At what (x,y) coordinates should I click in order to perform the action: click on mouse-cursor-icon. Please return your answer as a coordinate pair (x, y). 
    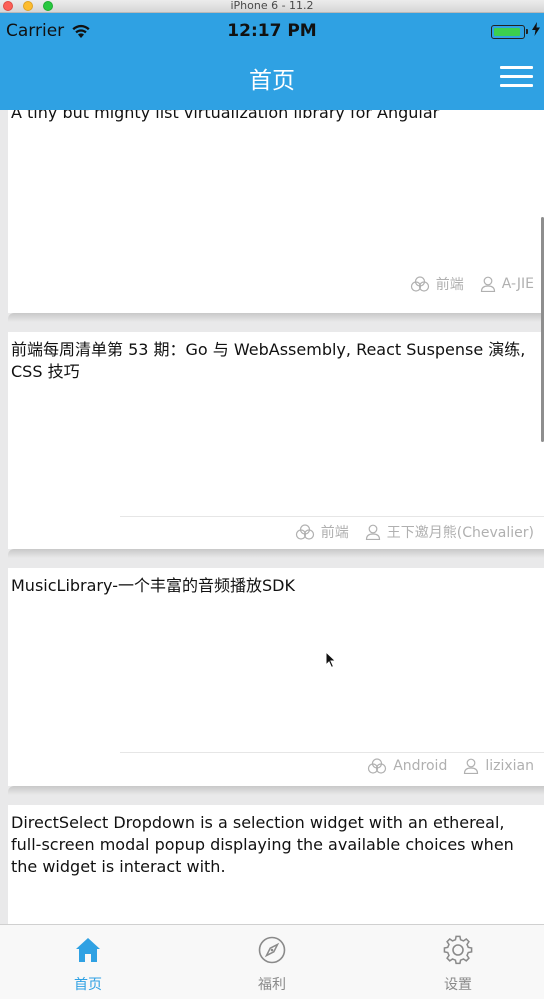
    Looking at the image, I should click on (331, 660).